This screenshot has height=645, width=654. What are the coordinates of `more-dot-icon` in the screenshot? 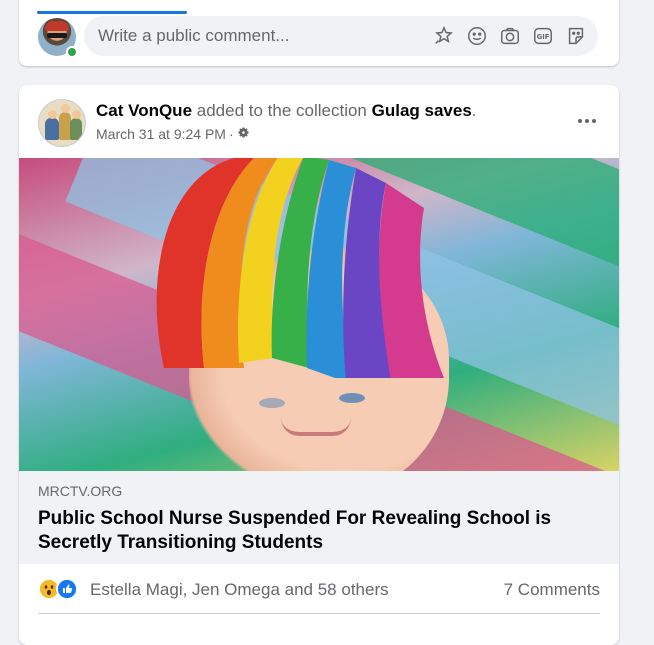 It's located at (580, 121).